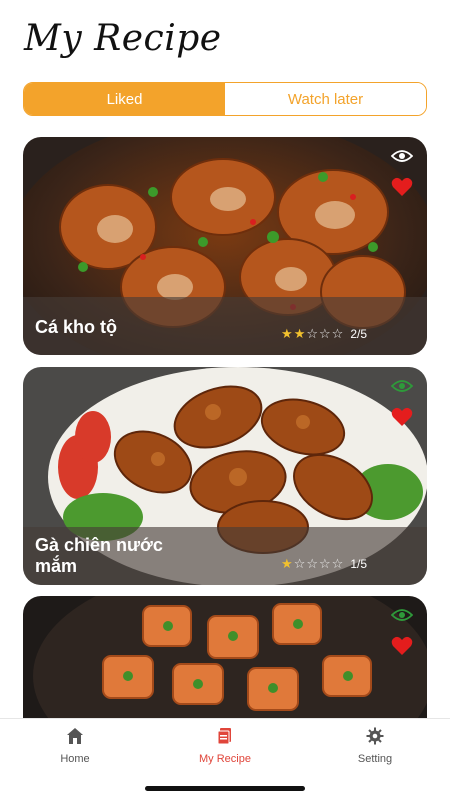 This screenshot has width=450, height=800. What do you see at coordinates (325, 99) in the screenshot?
I see `tab-watch-later: Watch later` at bounding box center [325, 99].